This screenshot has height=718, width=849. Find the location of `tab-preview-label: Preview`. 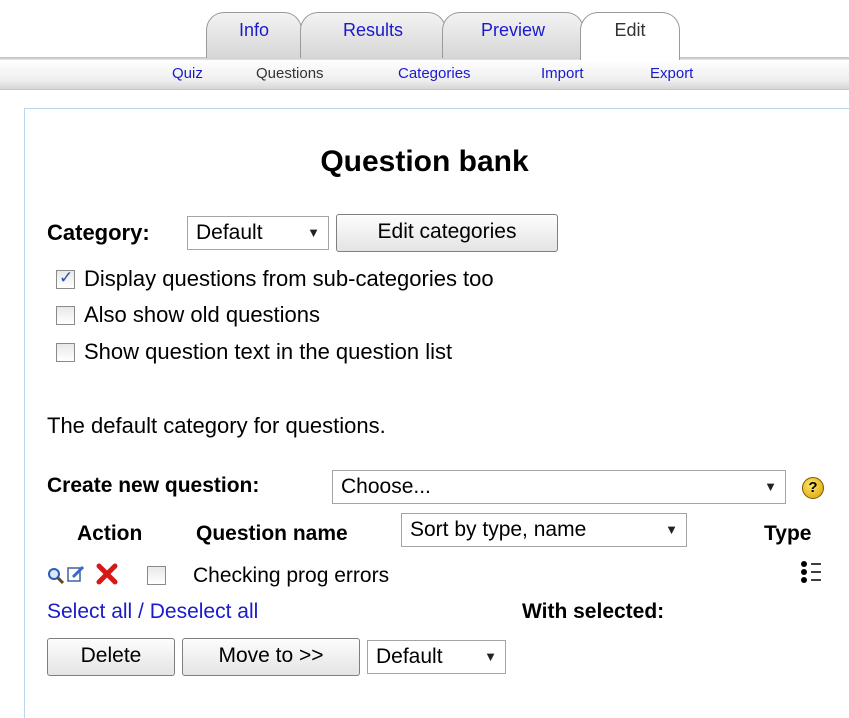

tab-preview-label: Preview is located at coordinates (513, 30).